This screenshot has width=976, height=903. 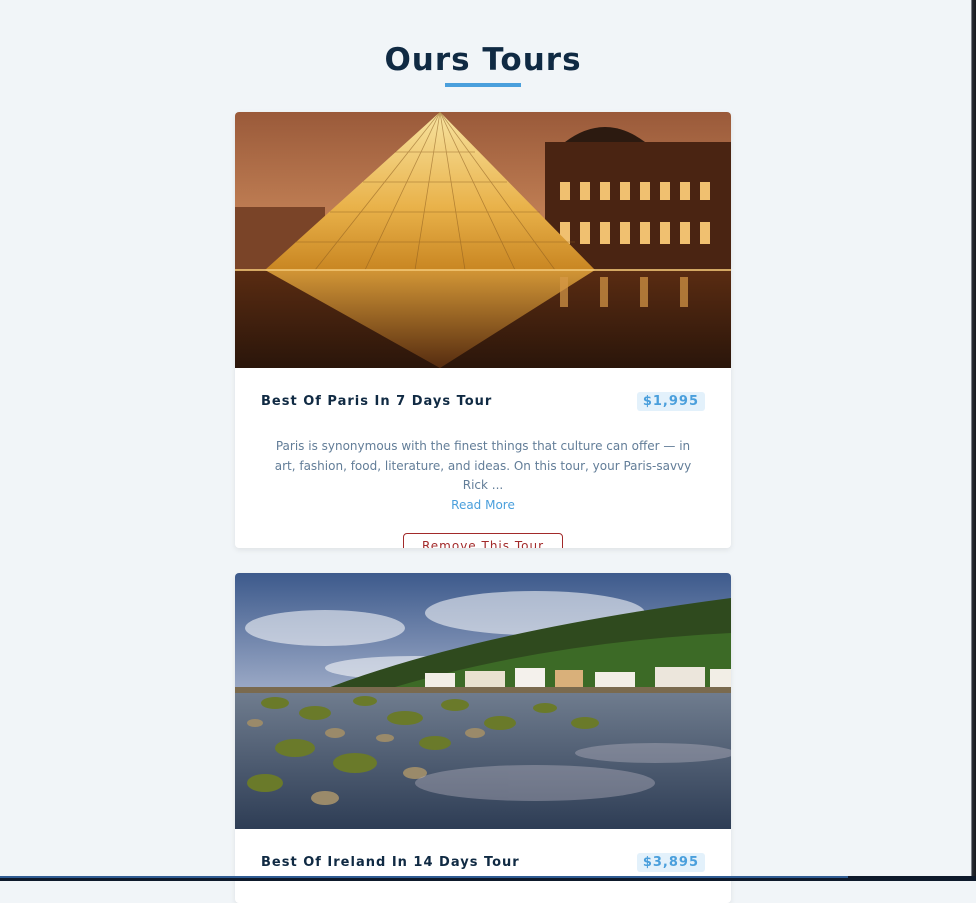 What do you see at coordinates (973, 440) in the screenshot?
I see `window-edge` at bounding box center [973, 440].